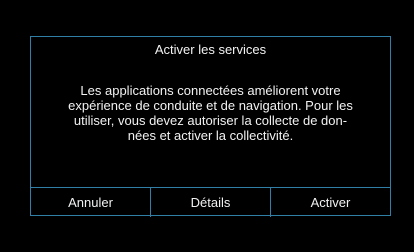 The height and width of the screenshot is (252, 414). Describe the element at coordinates (210, 49) in the screenshot. I see `dialog-title: Activer les services` at that location.